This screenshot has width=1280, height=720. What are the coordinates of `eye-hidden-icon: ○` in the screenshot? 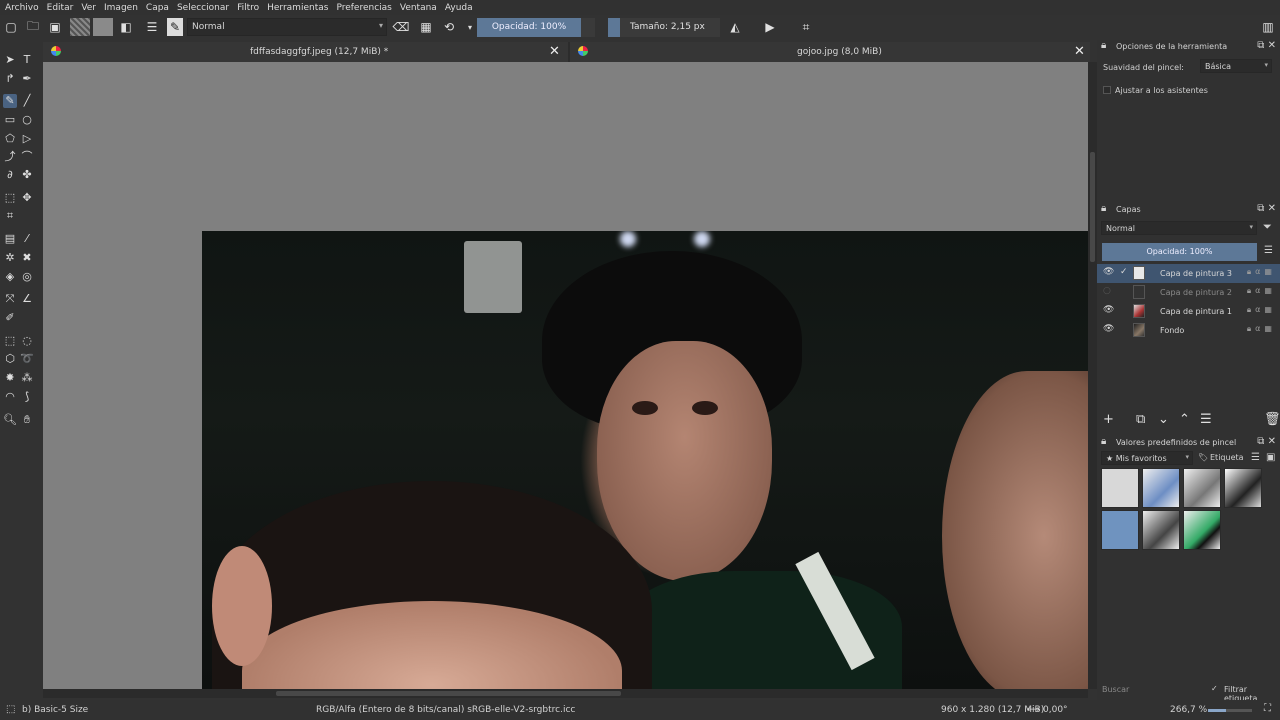 It's located at (1107, 291).